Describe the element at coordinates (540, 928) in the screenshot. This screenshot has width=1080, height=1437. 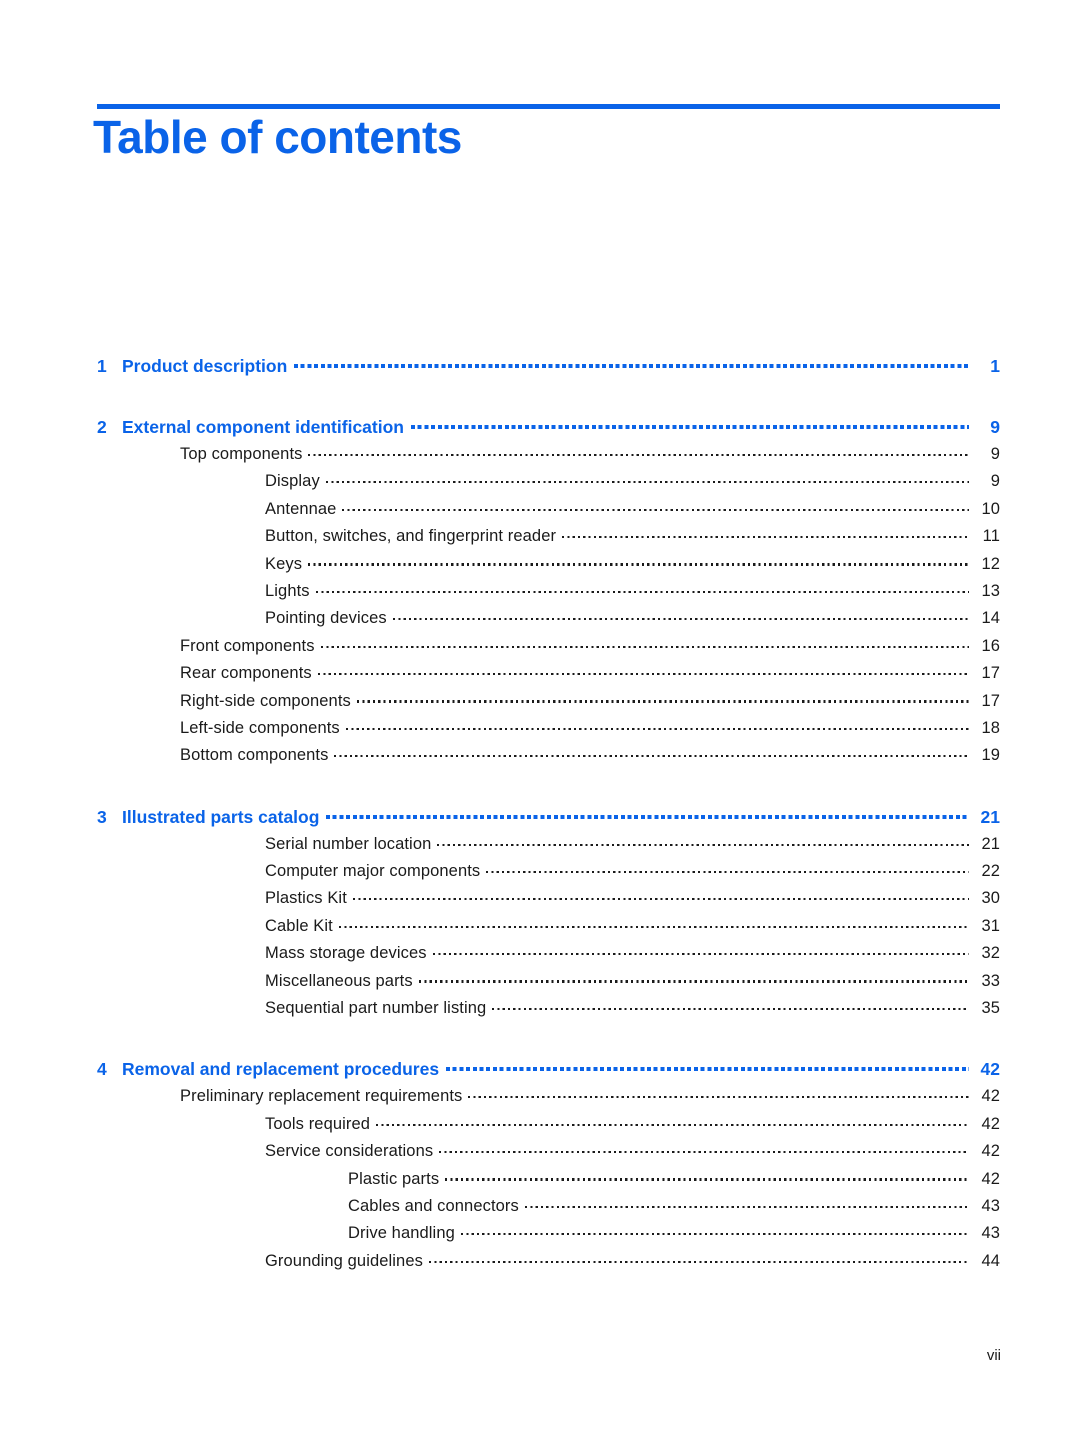
I see `toc-entry-row: Cable Kit 31` at that location.